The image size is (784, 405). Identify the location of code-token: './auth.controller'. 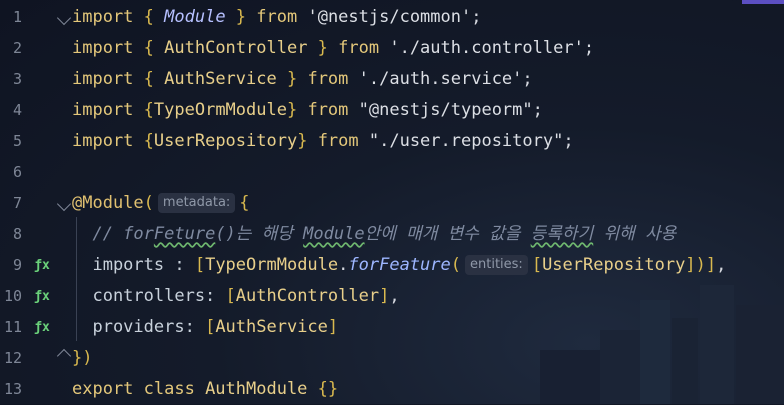
(486, 48).